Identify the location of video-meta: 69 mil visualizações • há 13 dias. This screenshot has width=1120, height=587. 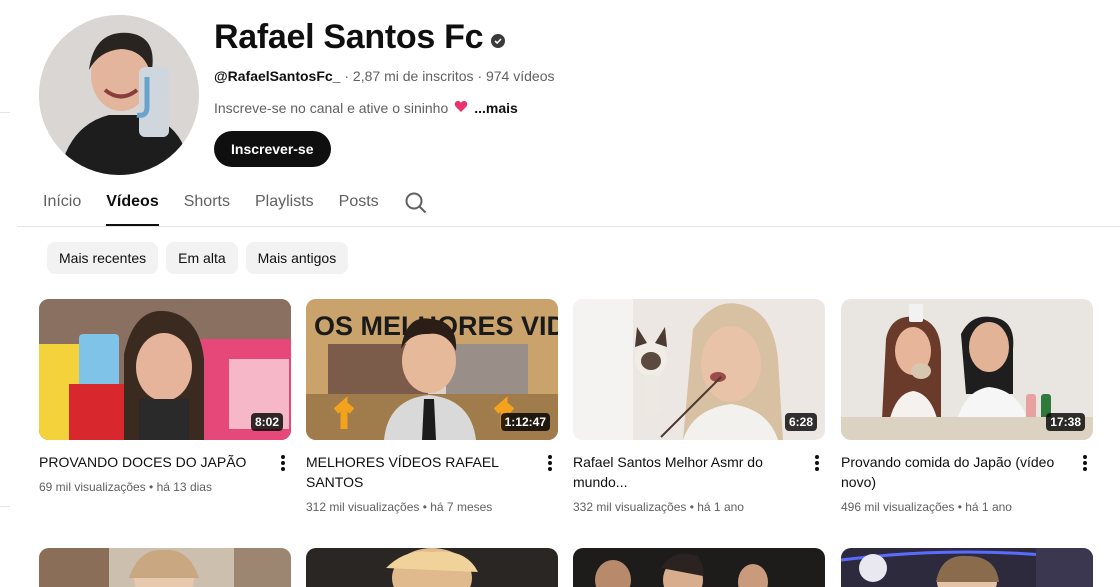
(125, 487).